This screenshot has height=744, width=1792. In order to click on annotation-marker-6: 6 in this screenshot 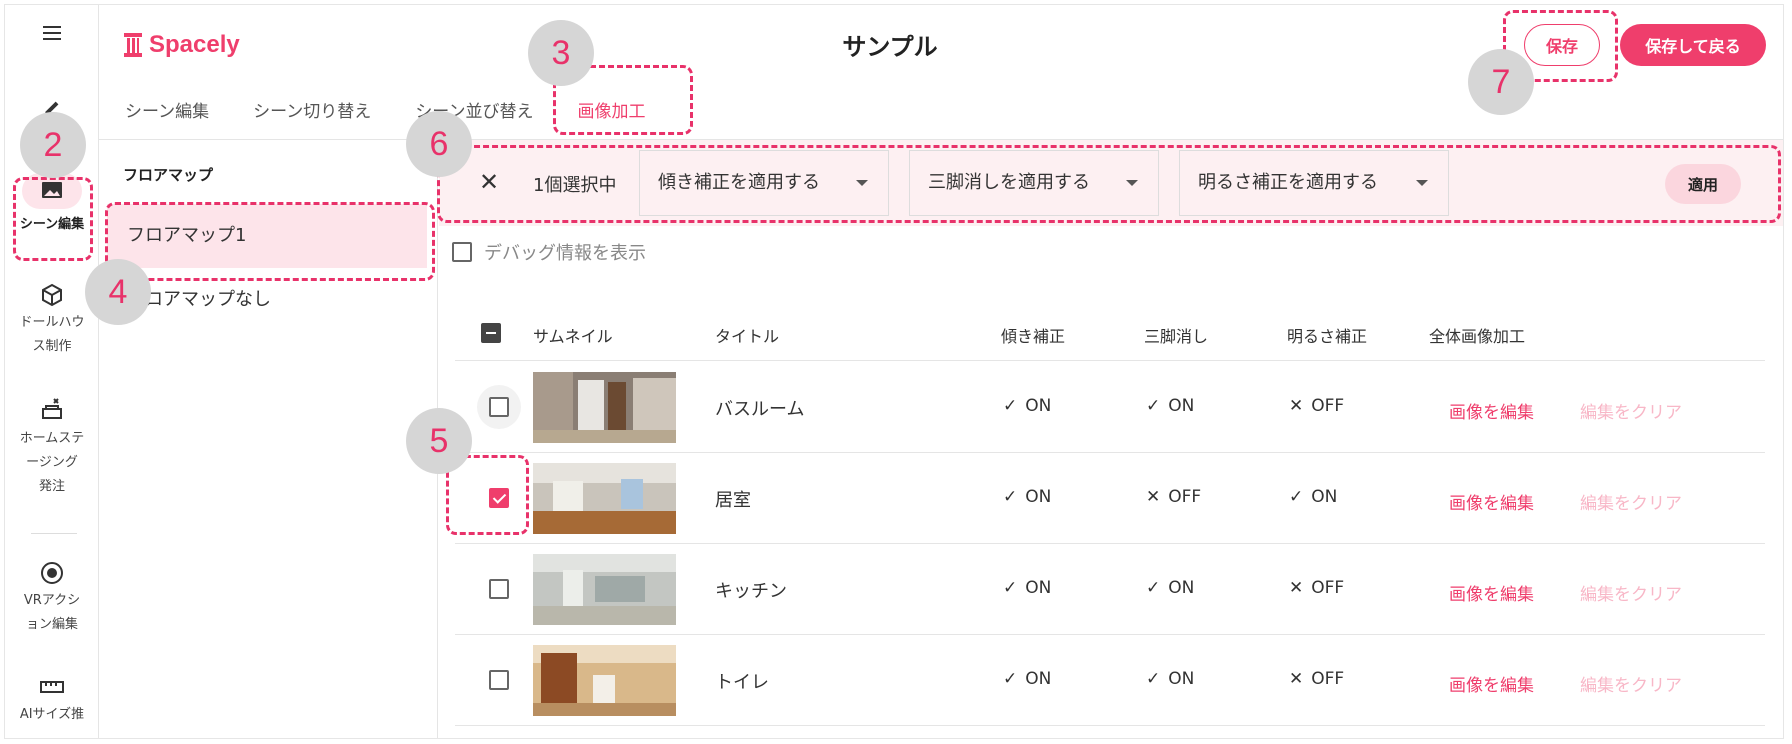, I will do `click(439, 144)`.